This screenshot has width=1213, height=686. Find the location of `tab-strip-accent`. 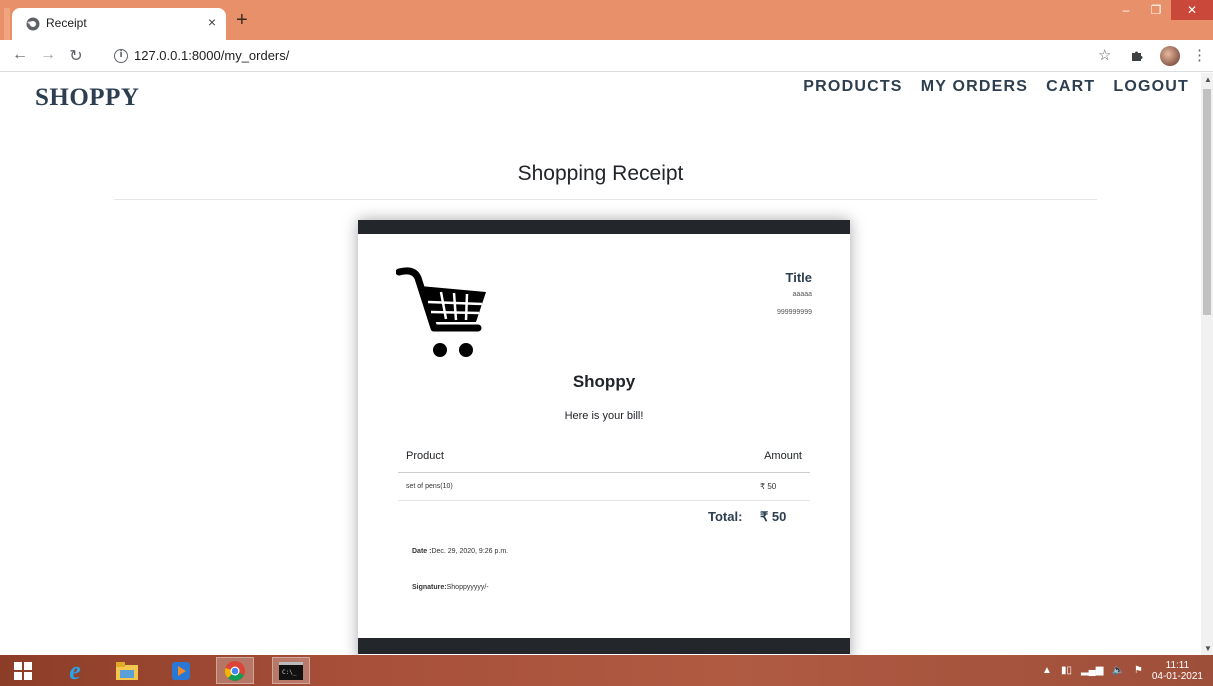

tab-strip-accent is located at coordinates (7, 24).